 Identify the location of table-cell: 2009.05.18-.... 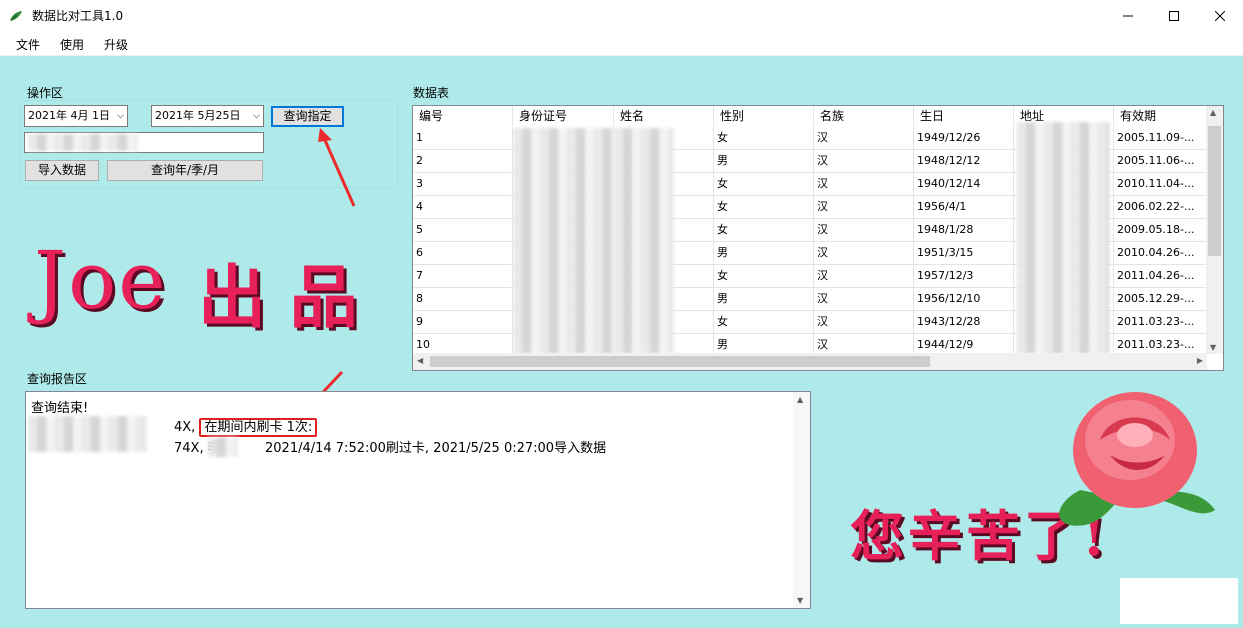
(1160, 230).